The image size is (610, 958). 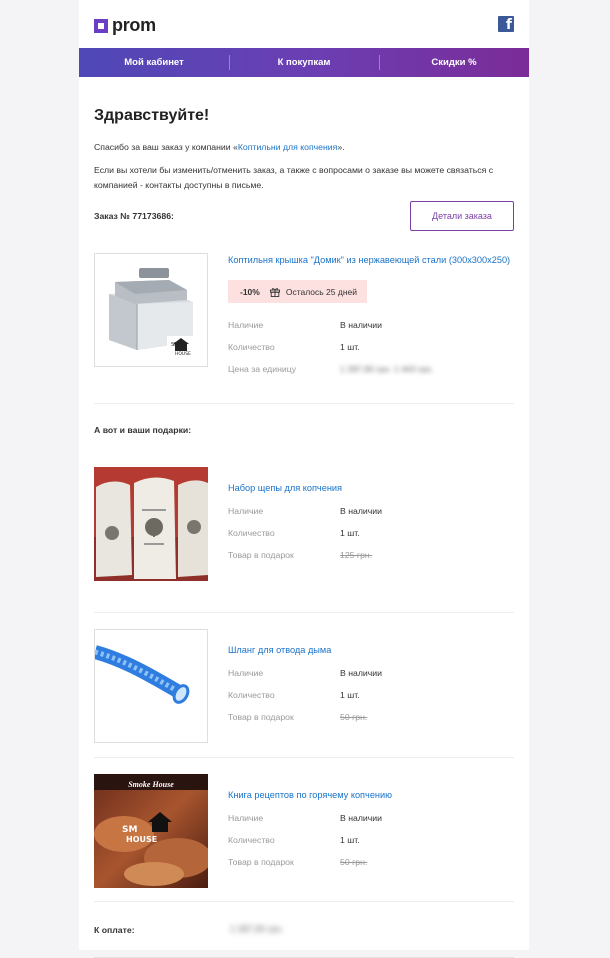 What do you see at coordinates (250, 291) in the screenshot?
I see `discount-percent: -10%` at bounding box center [250, 291].